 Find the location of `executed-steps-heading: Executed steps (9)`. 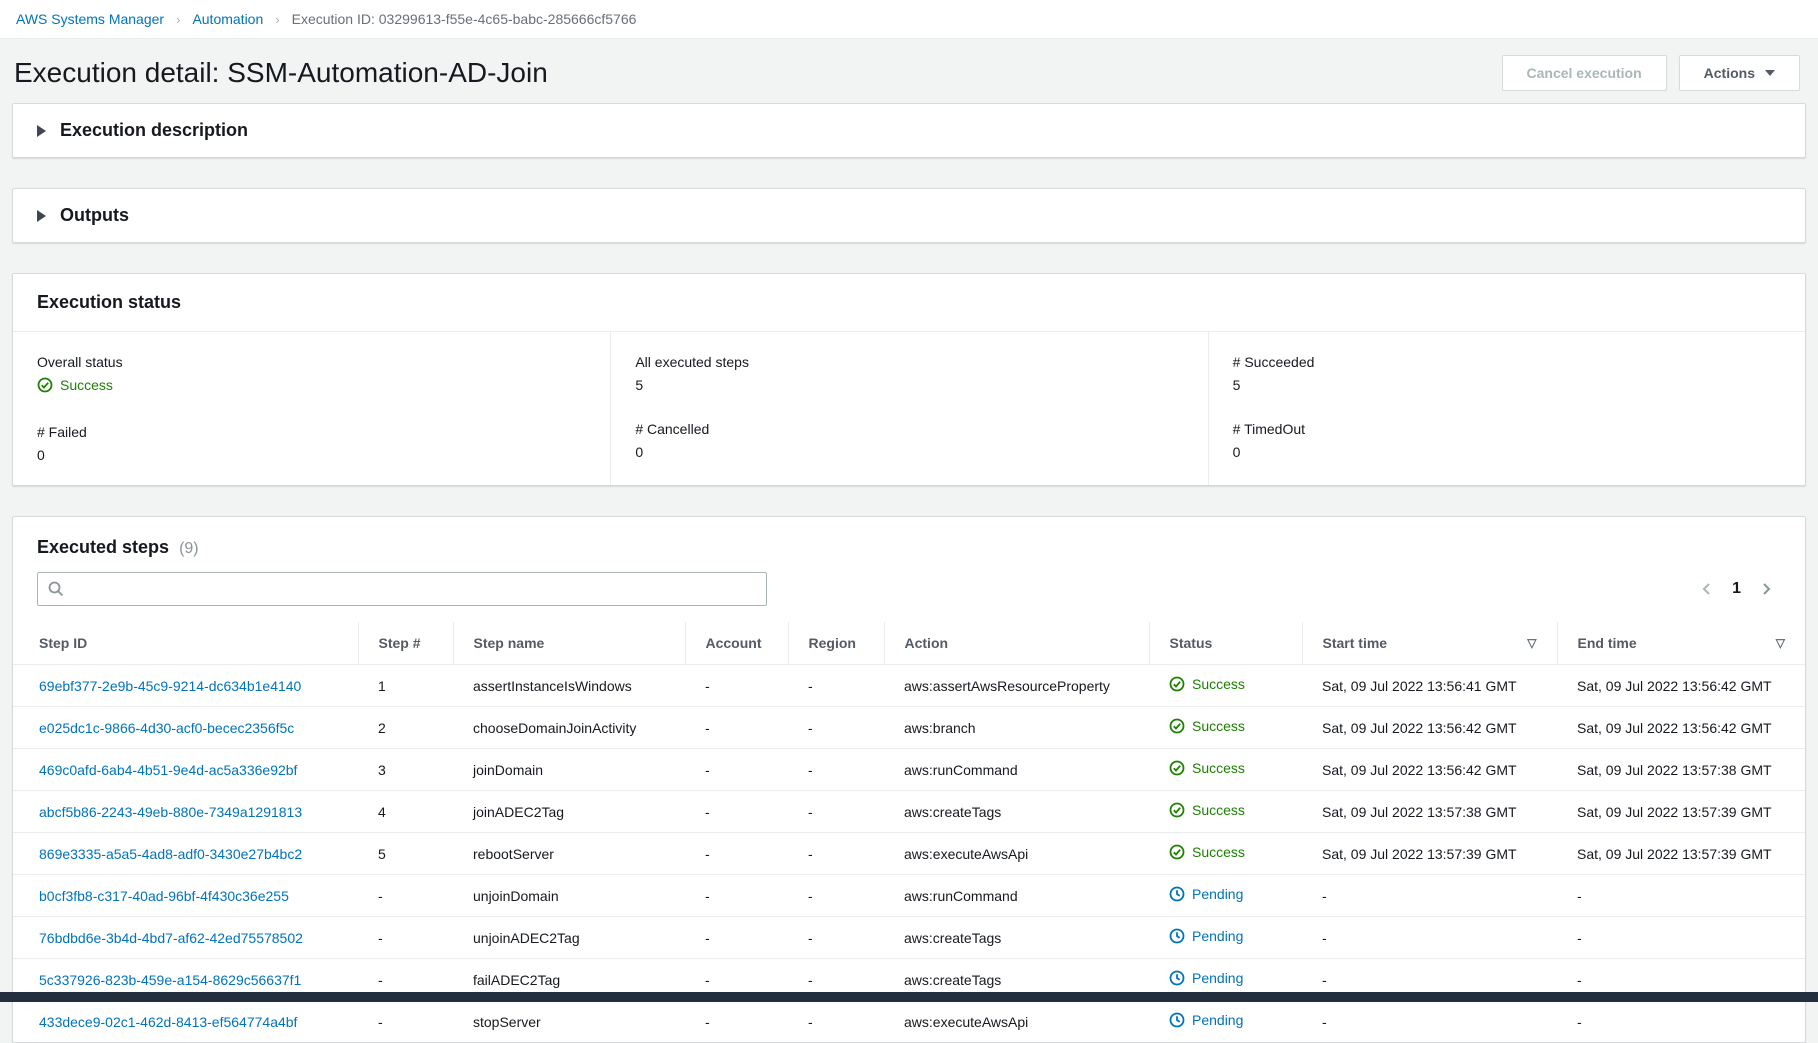

executed-steps-heading: Executed steps (9) is located at coordinates (909, 538).